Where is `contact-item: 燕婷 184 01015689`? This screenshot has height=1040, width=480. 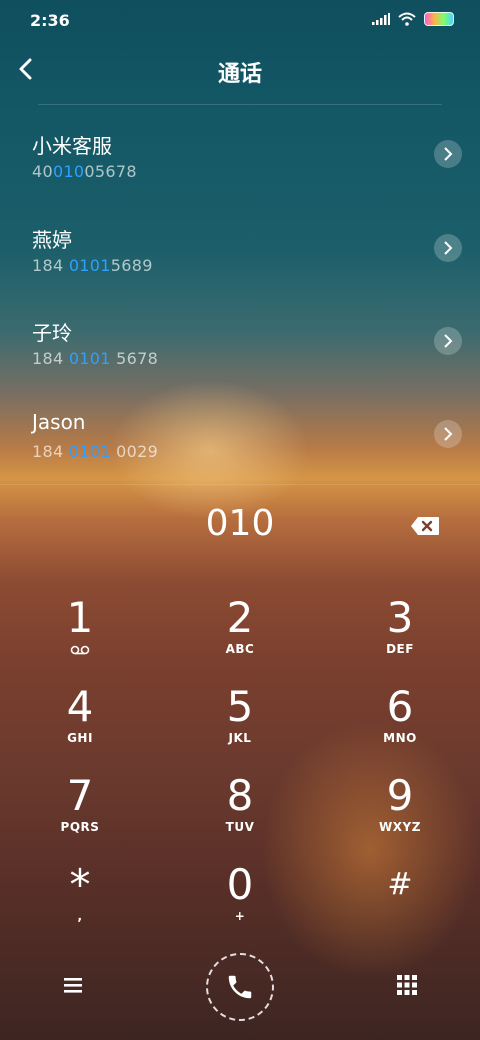 contact-item: 燕婷 184 01015689 is located at coordinates (240, 264).